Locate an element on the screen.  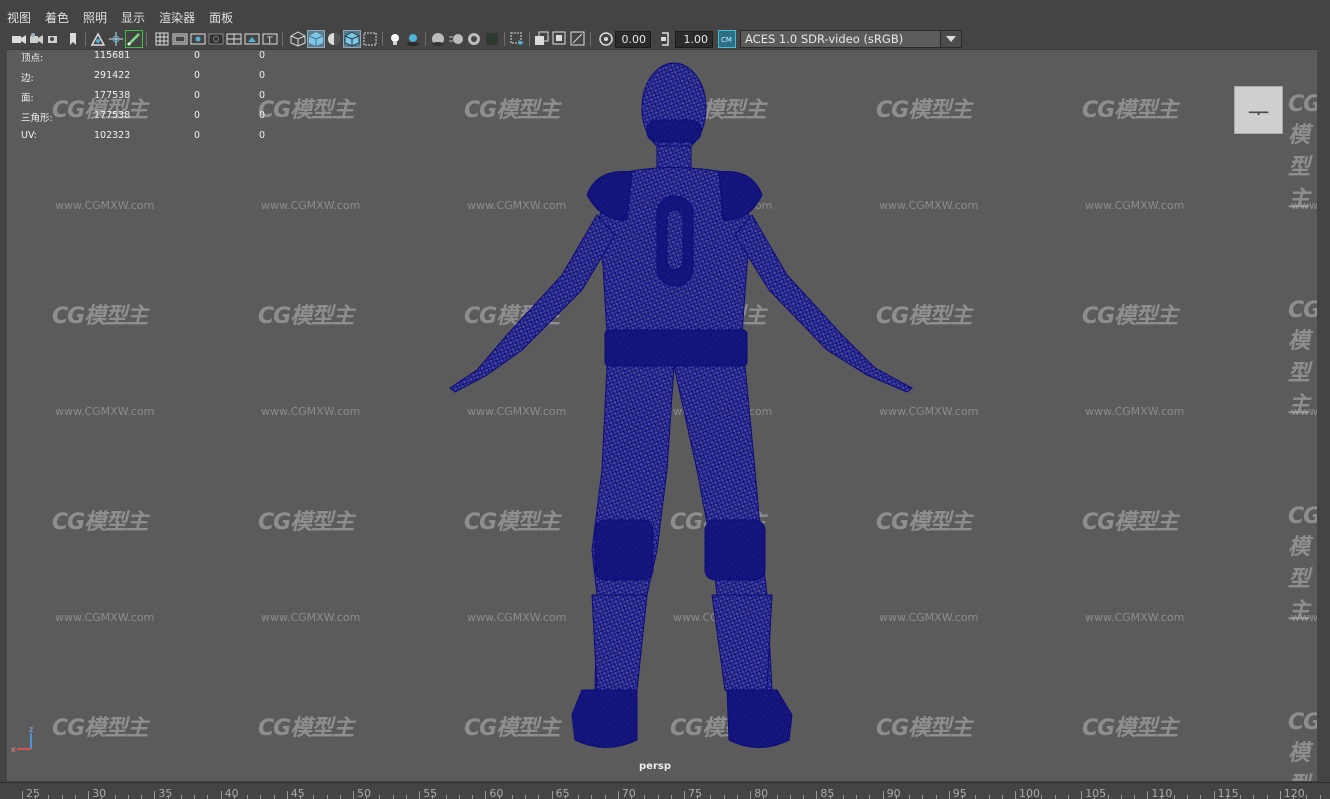
svg-text: T is located at coordinates (269, 41).